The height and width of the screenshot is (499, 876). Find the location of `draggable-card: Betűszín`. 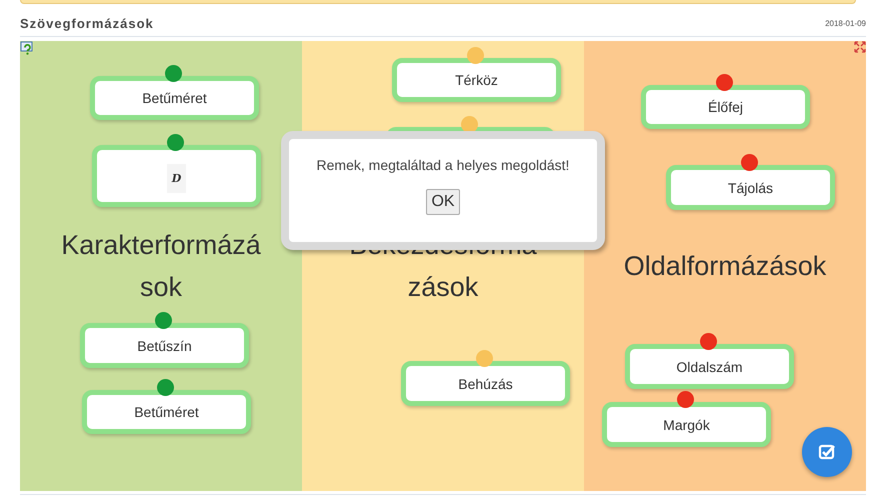

draggable-card: Betűszín is located at coordinates (164, 345).